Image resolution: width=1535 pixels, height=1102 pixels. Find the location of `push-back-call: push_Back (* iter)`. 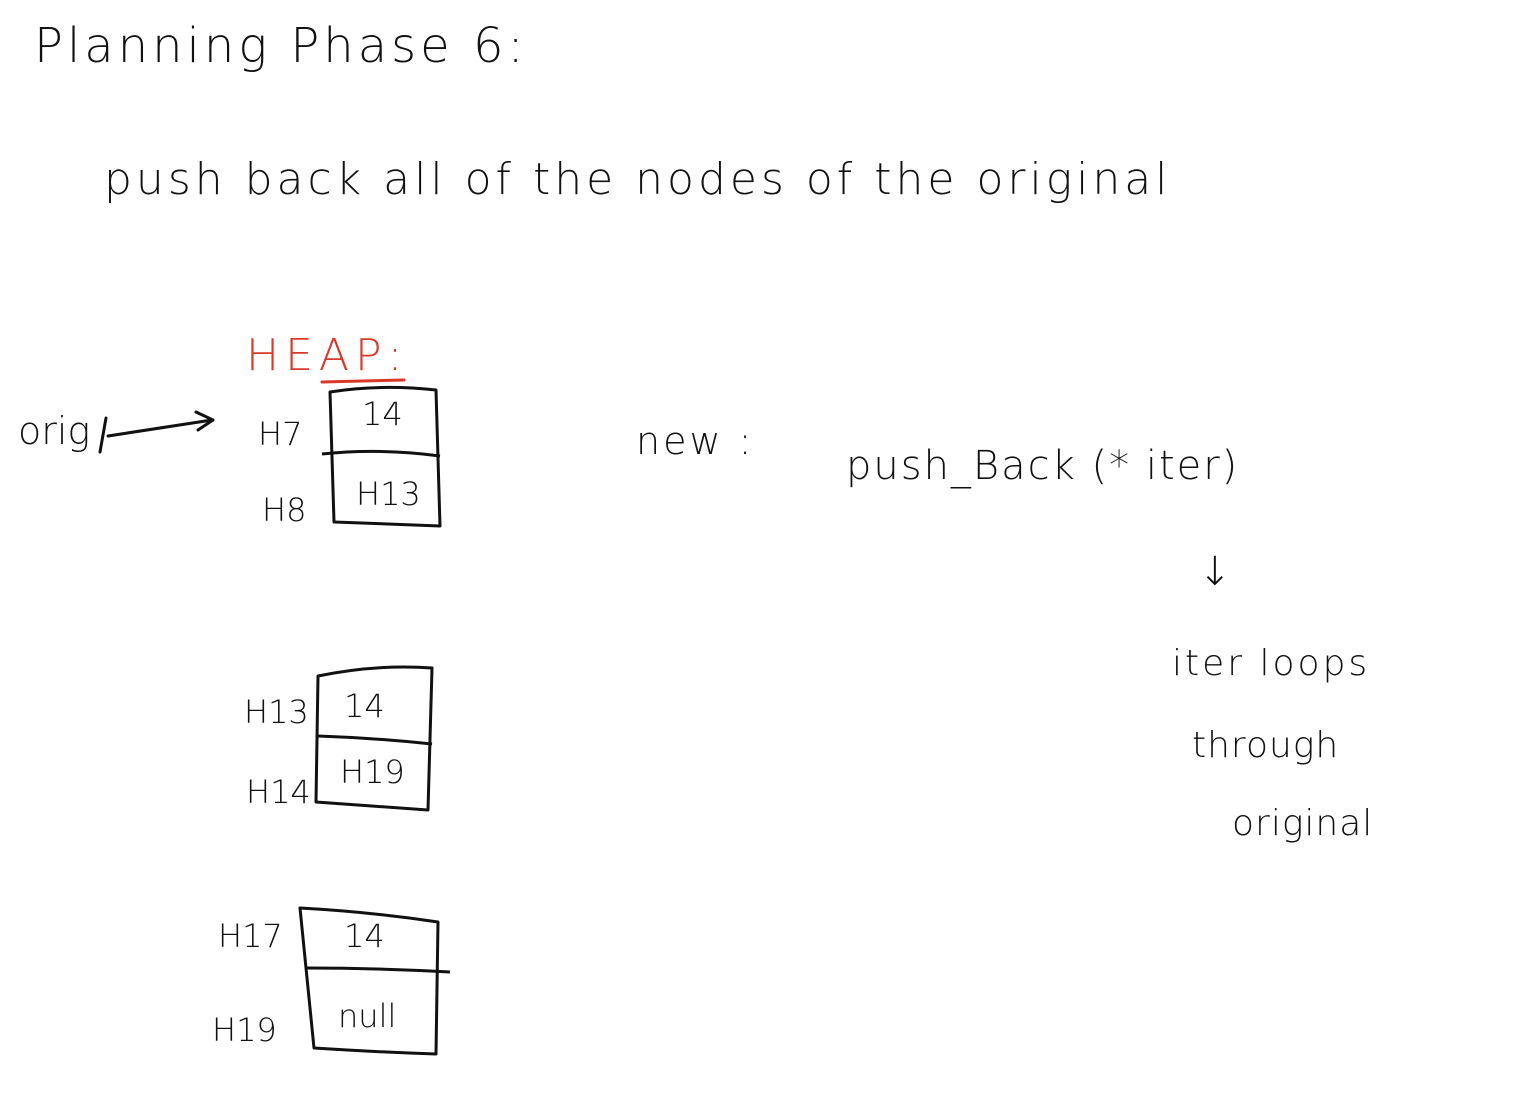

push-back-call: push_Back (* iter) is located at coordinates (1043, 466).